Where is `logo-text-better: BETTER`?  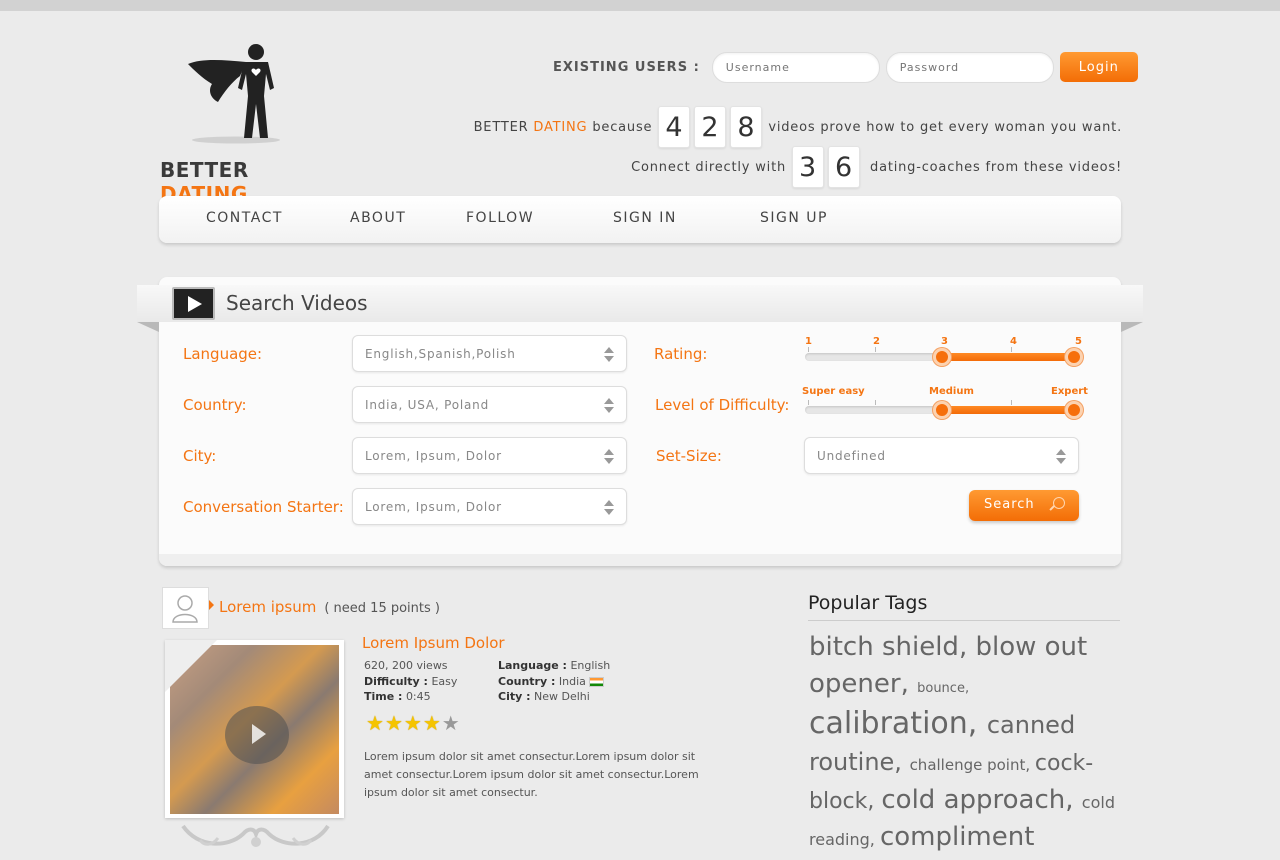
logo-text-better: BETTER is located at coordinates (204, 170).